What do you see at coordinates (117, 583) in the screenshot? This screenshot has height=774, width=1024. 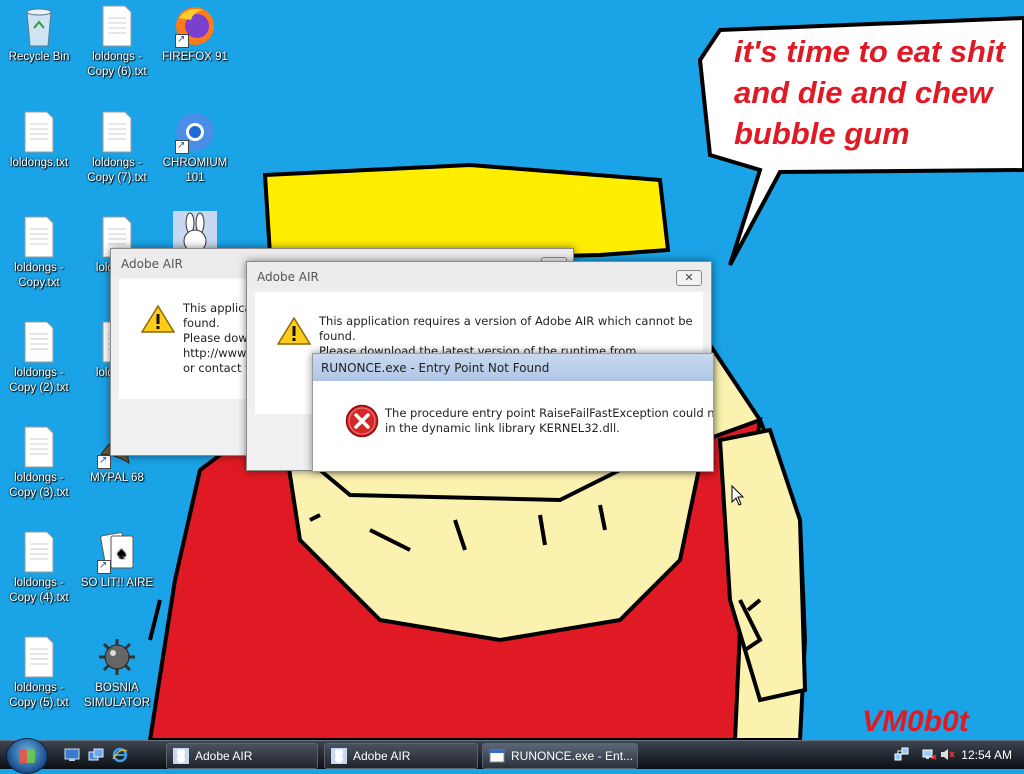 I see `icon-label: SO LIT!! AIRE` at bounding box center [117, 583].